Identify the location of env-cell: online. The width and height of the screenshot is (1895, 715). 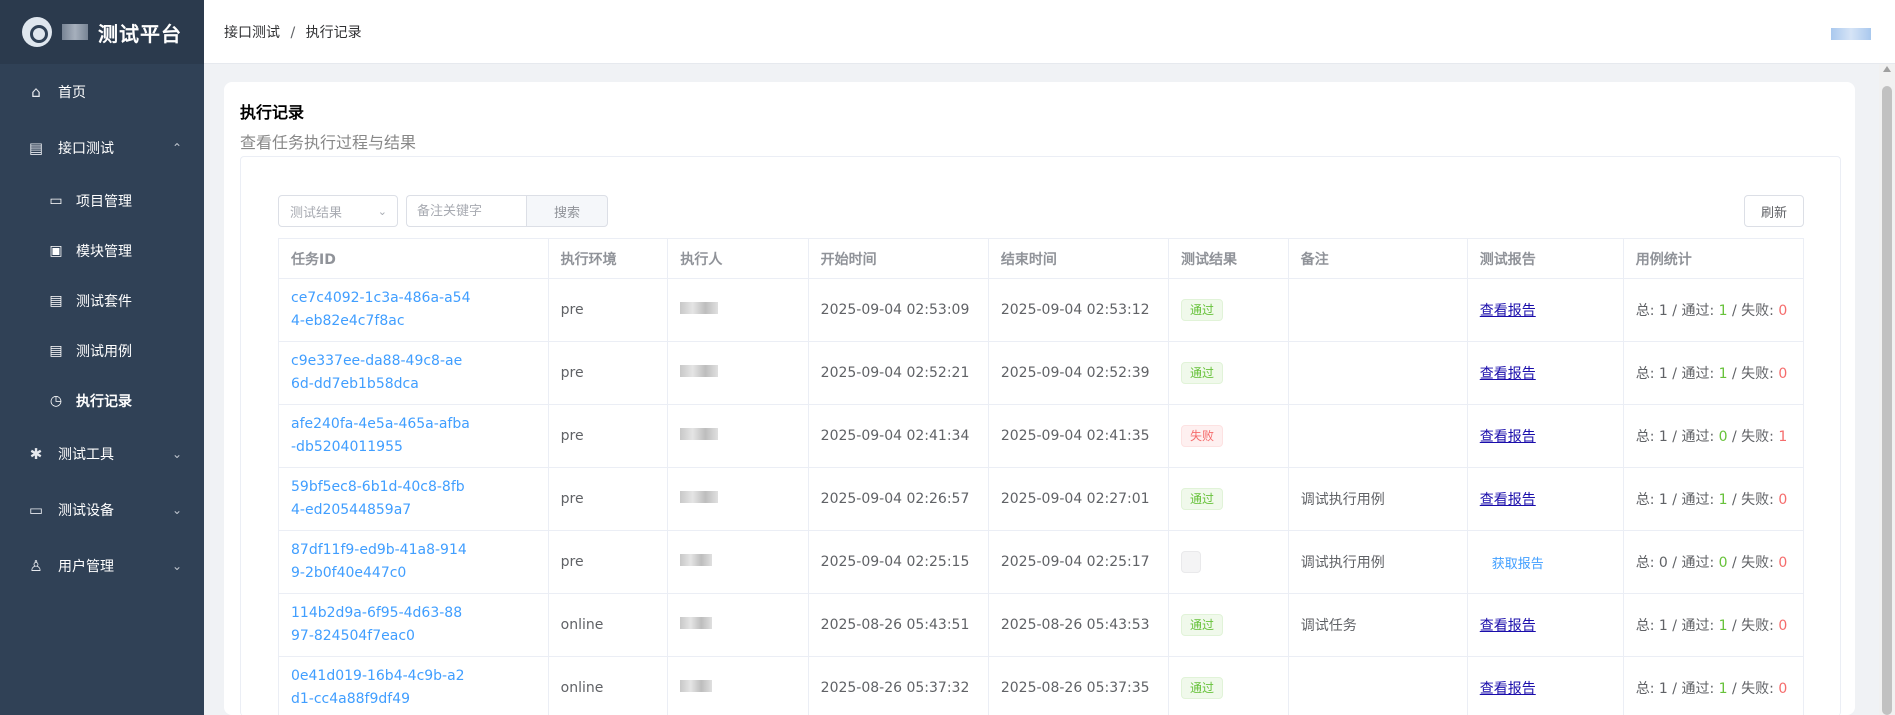
(608, 625).